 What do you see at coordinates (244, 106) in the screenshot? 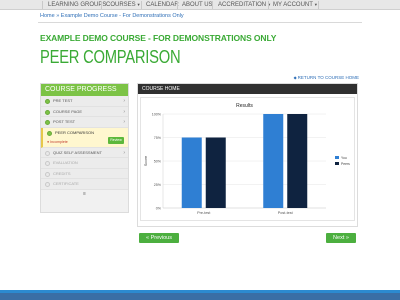
I see `chart-title: Results` at bounding box center [244, 106].